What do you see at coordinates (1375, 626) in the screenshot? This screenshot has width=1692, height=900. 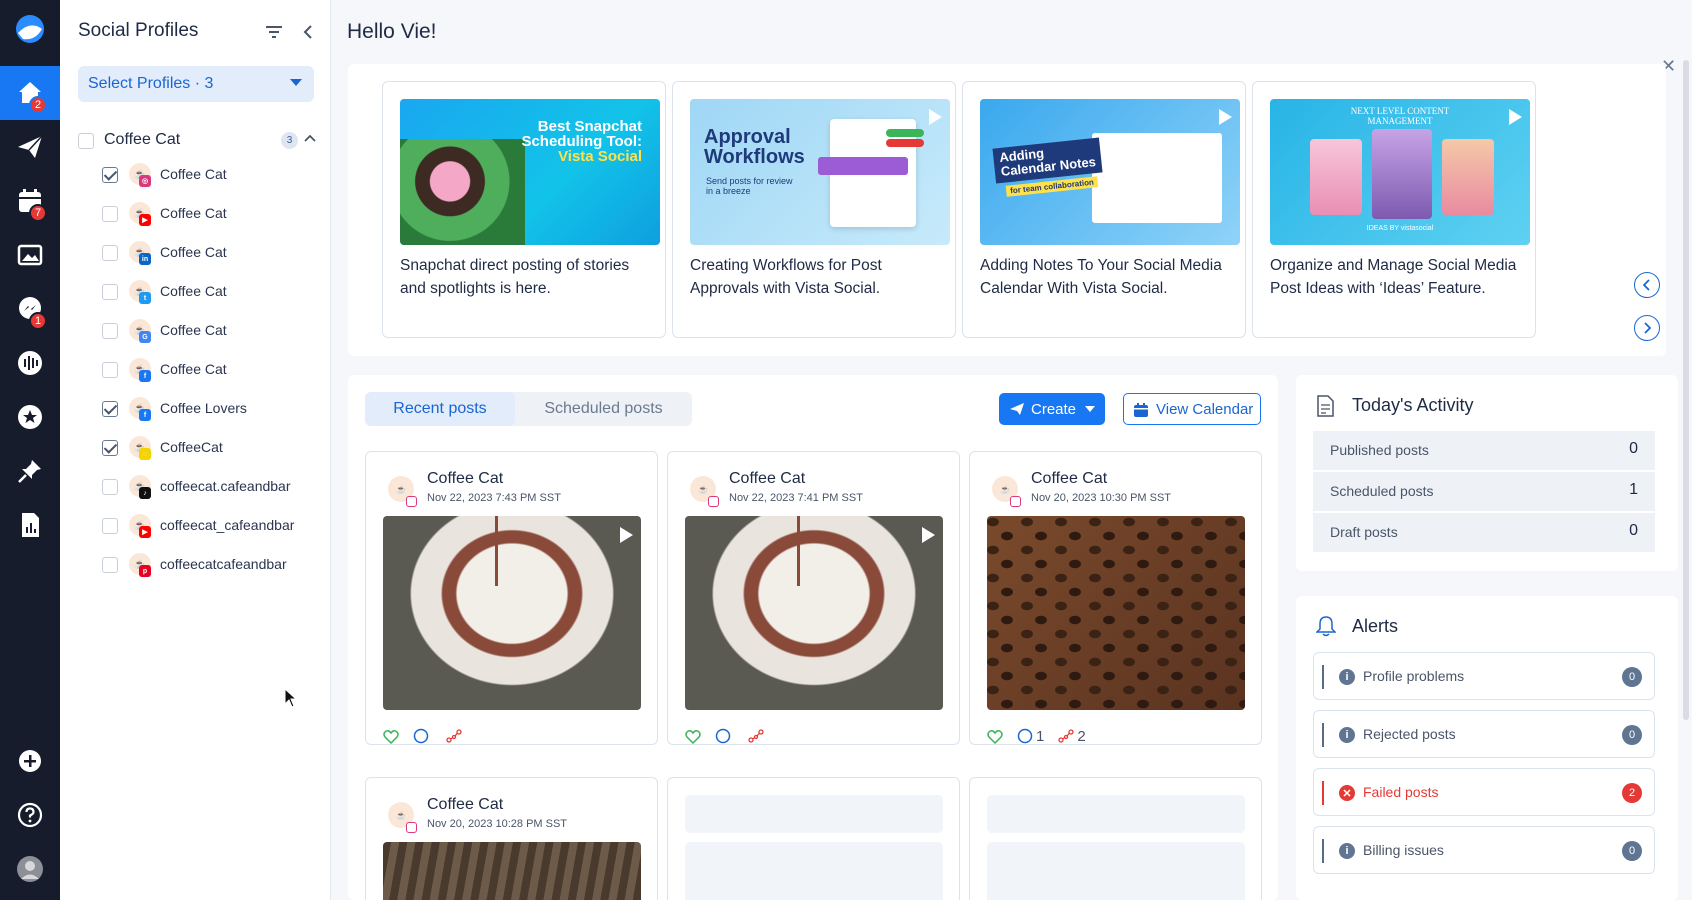 I see `alerts-title: Alerts` at bounding box center [1375, 626].